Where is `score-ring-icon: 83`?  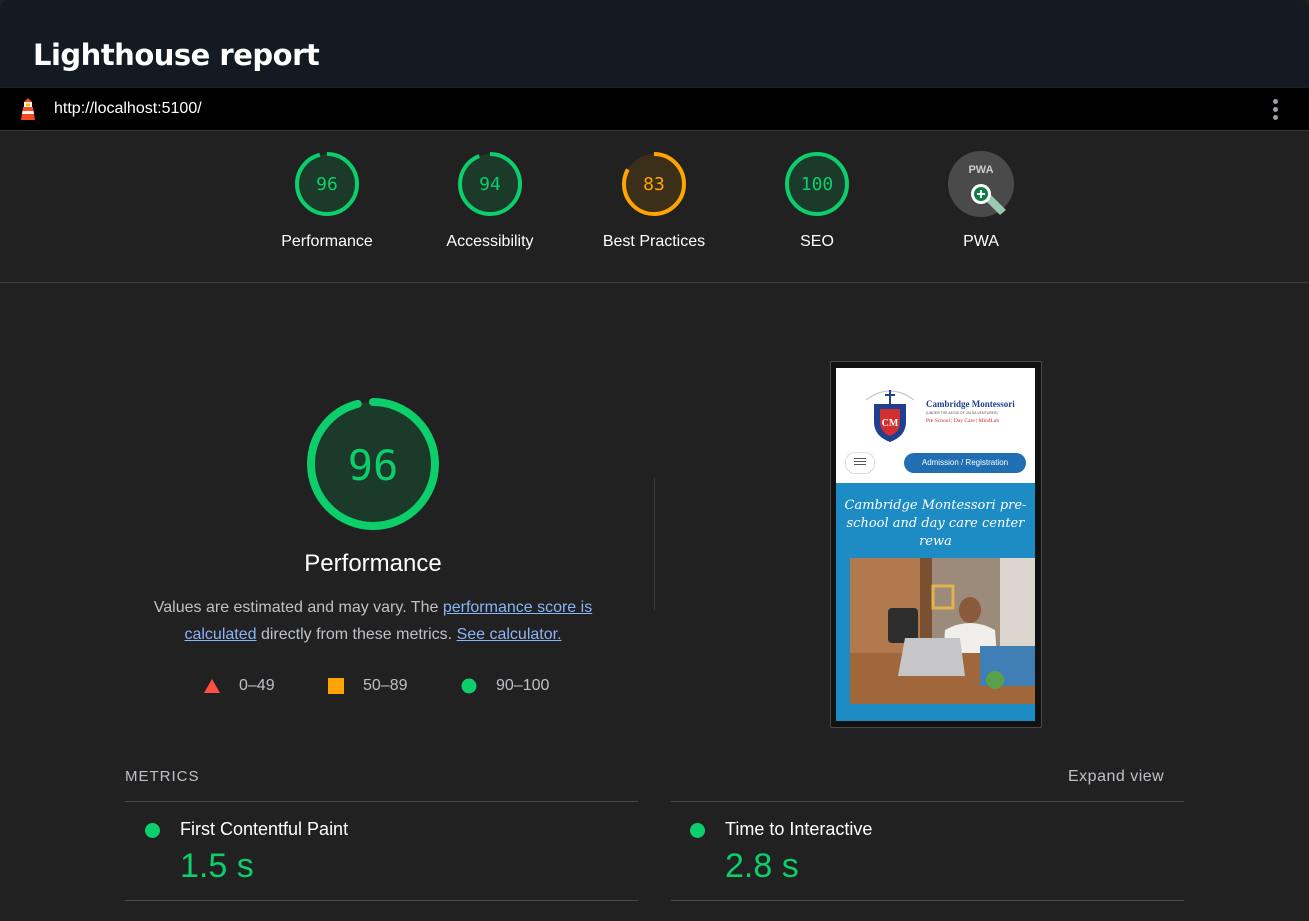
score-ring-icon: 83 is located at coordinates (654, 184).